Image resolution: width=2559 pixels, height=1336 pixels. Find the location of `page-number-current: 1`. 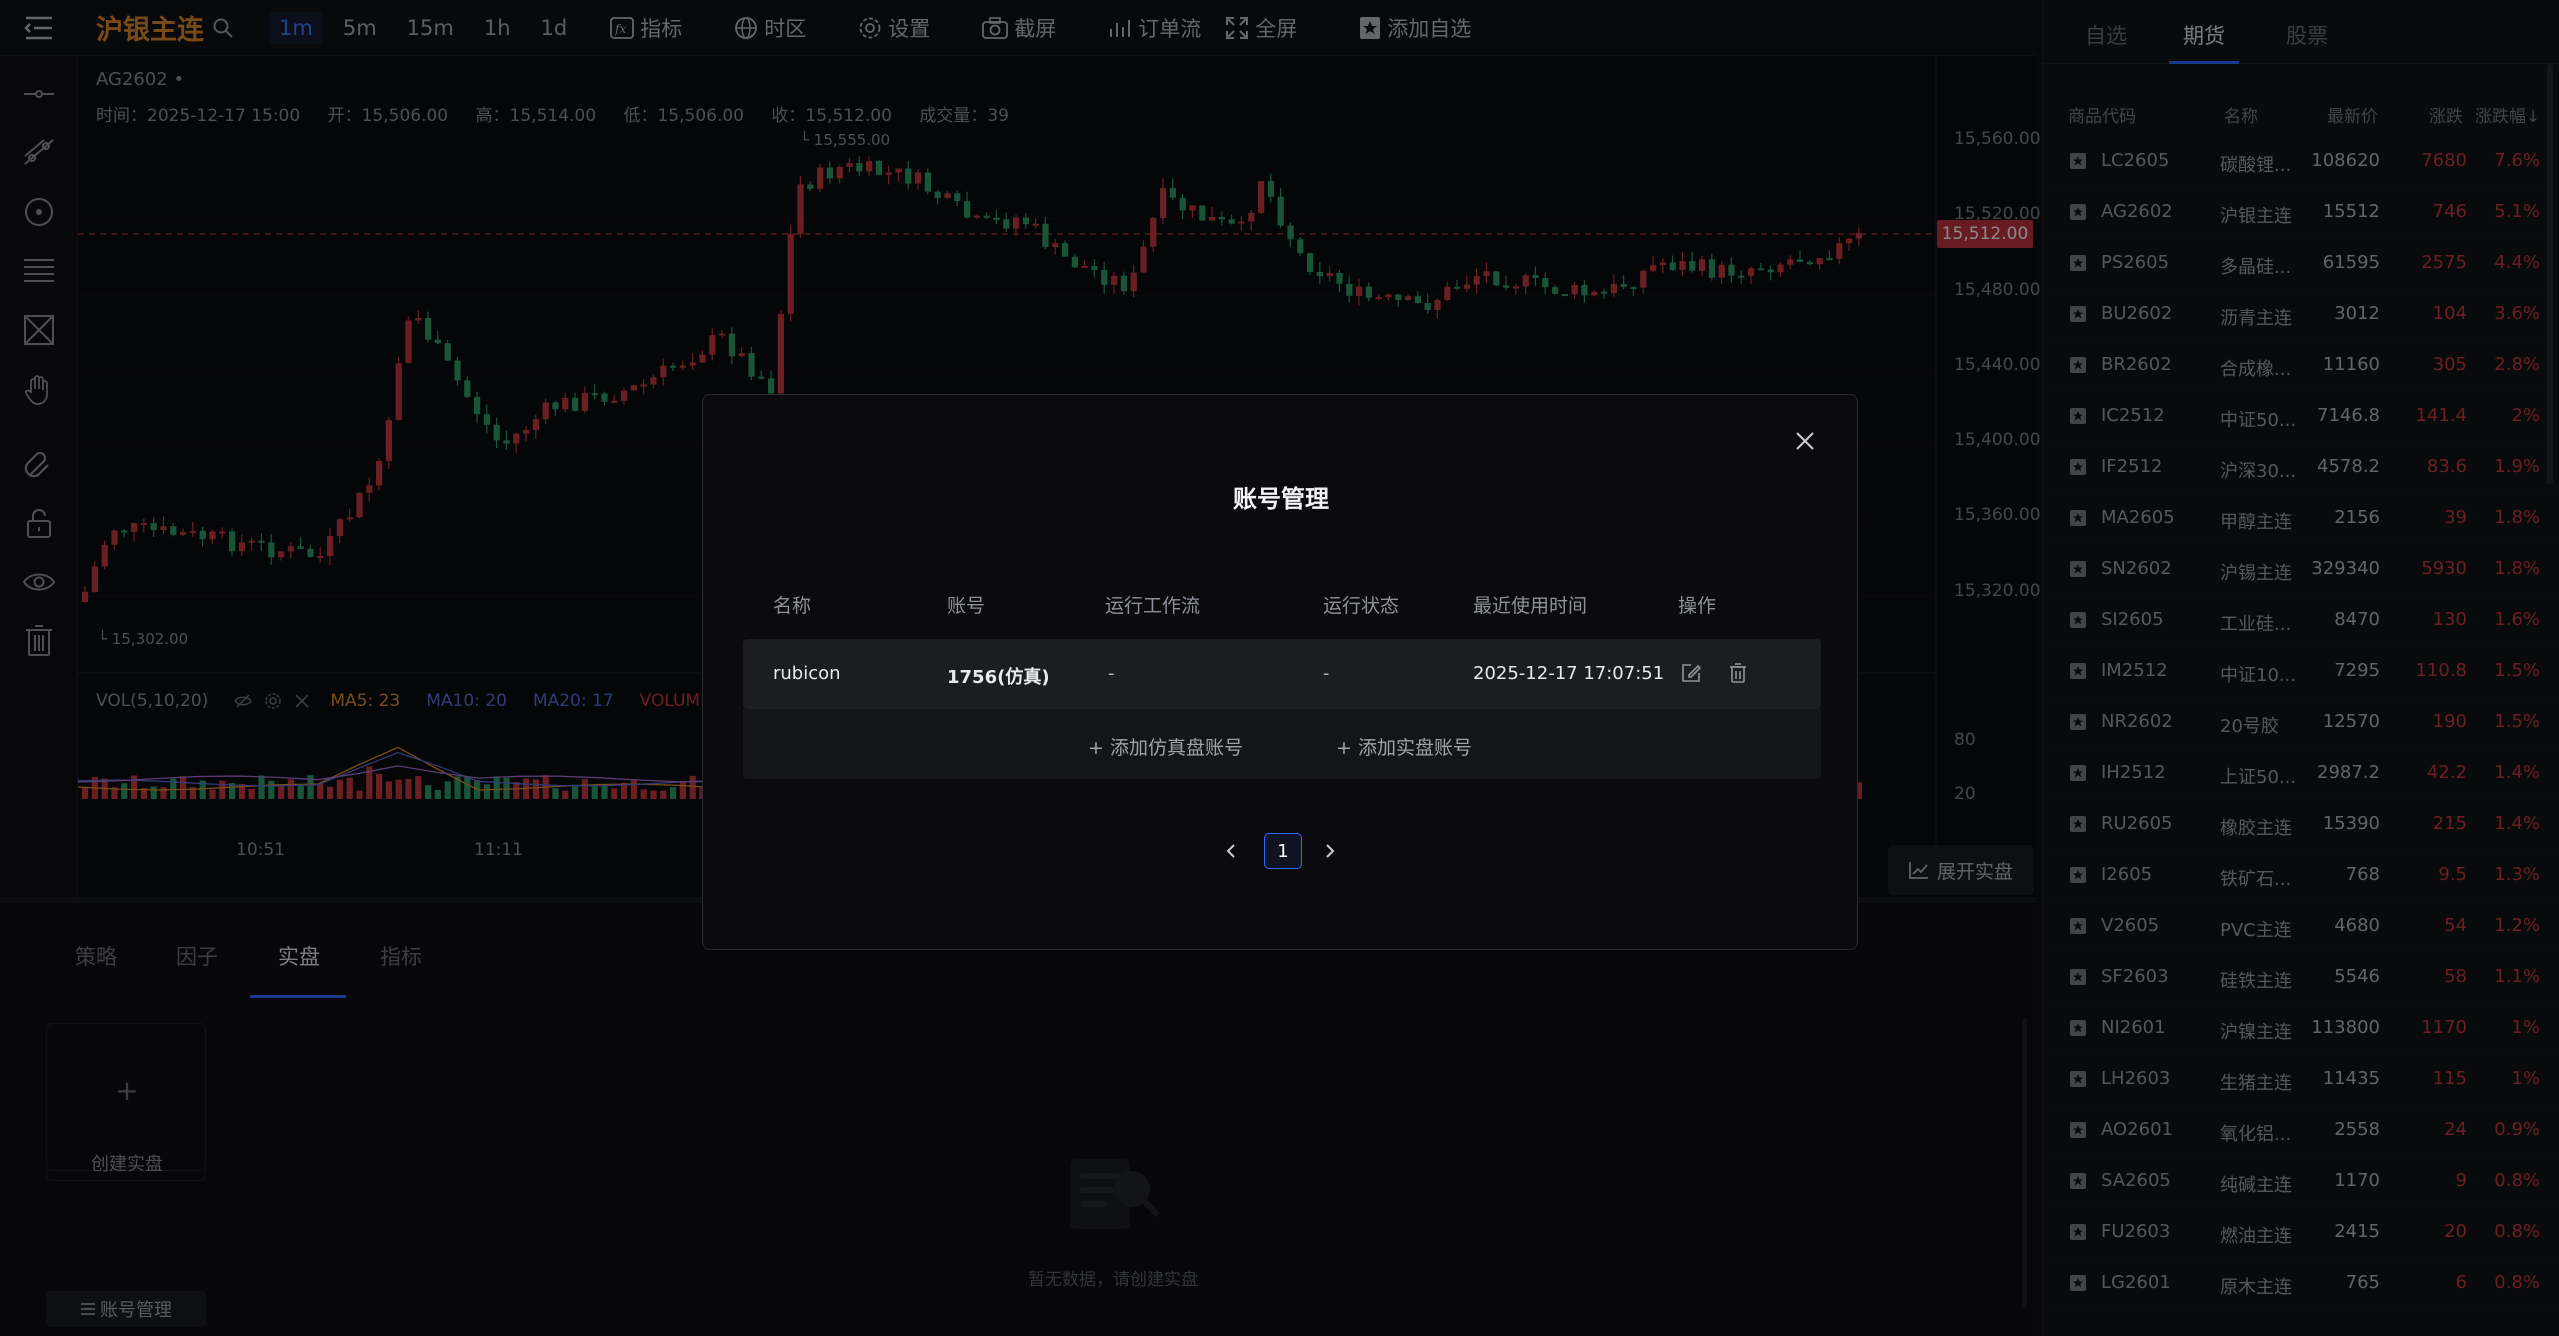

page-number-current: 1 is located at coordinates (1283, 851).